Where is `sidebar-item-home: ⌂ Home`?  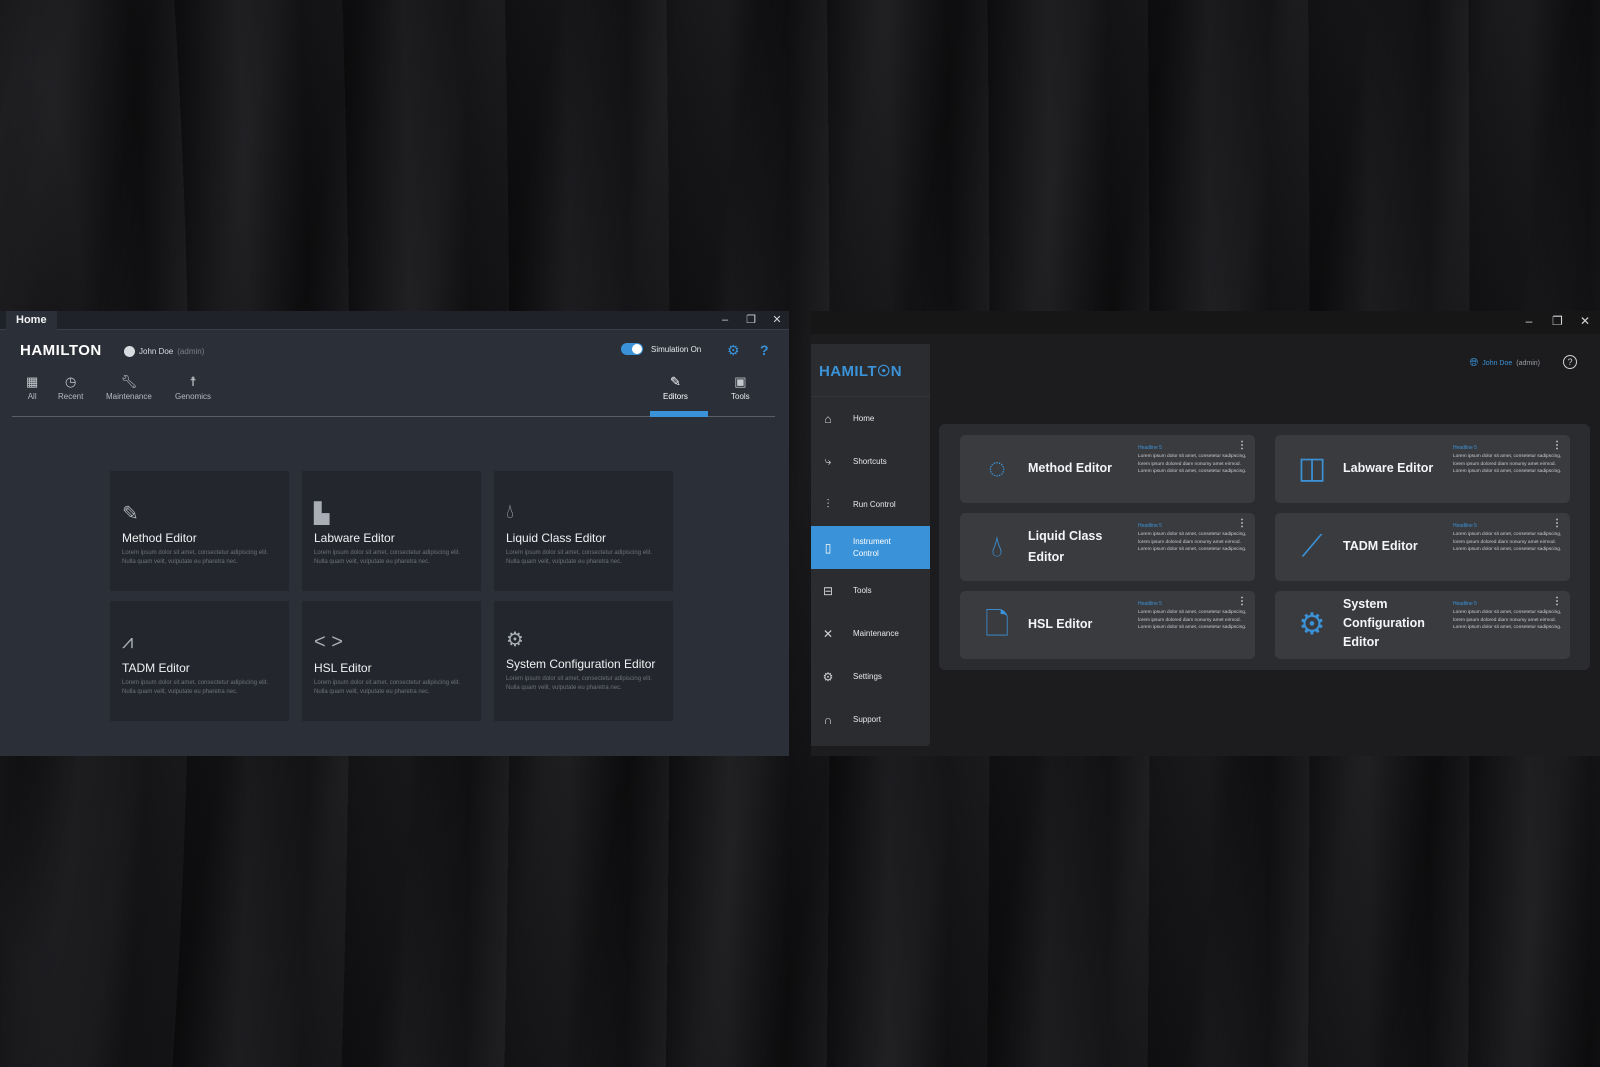
sidebar-item-home: ⌂ Home is located at coordinates (870, 418).